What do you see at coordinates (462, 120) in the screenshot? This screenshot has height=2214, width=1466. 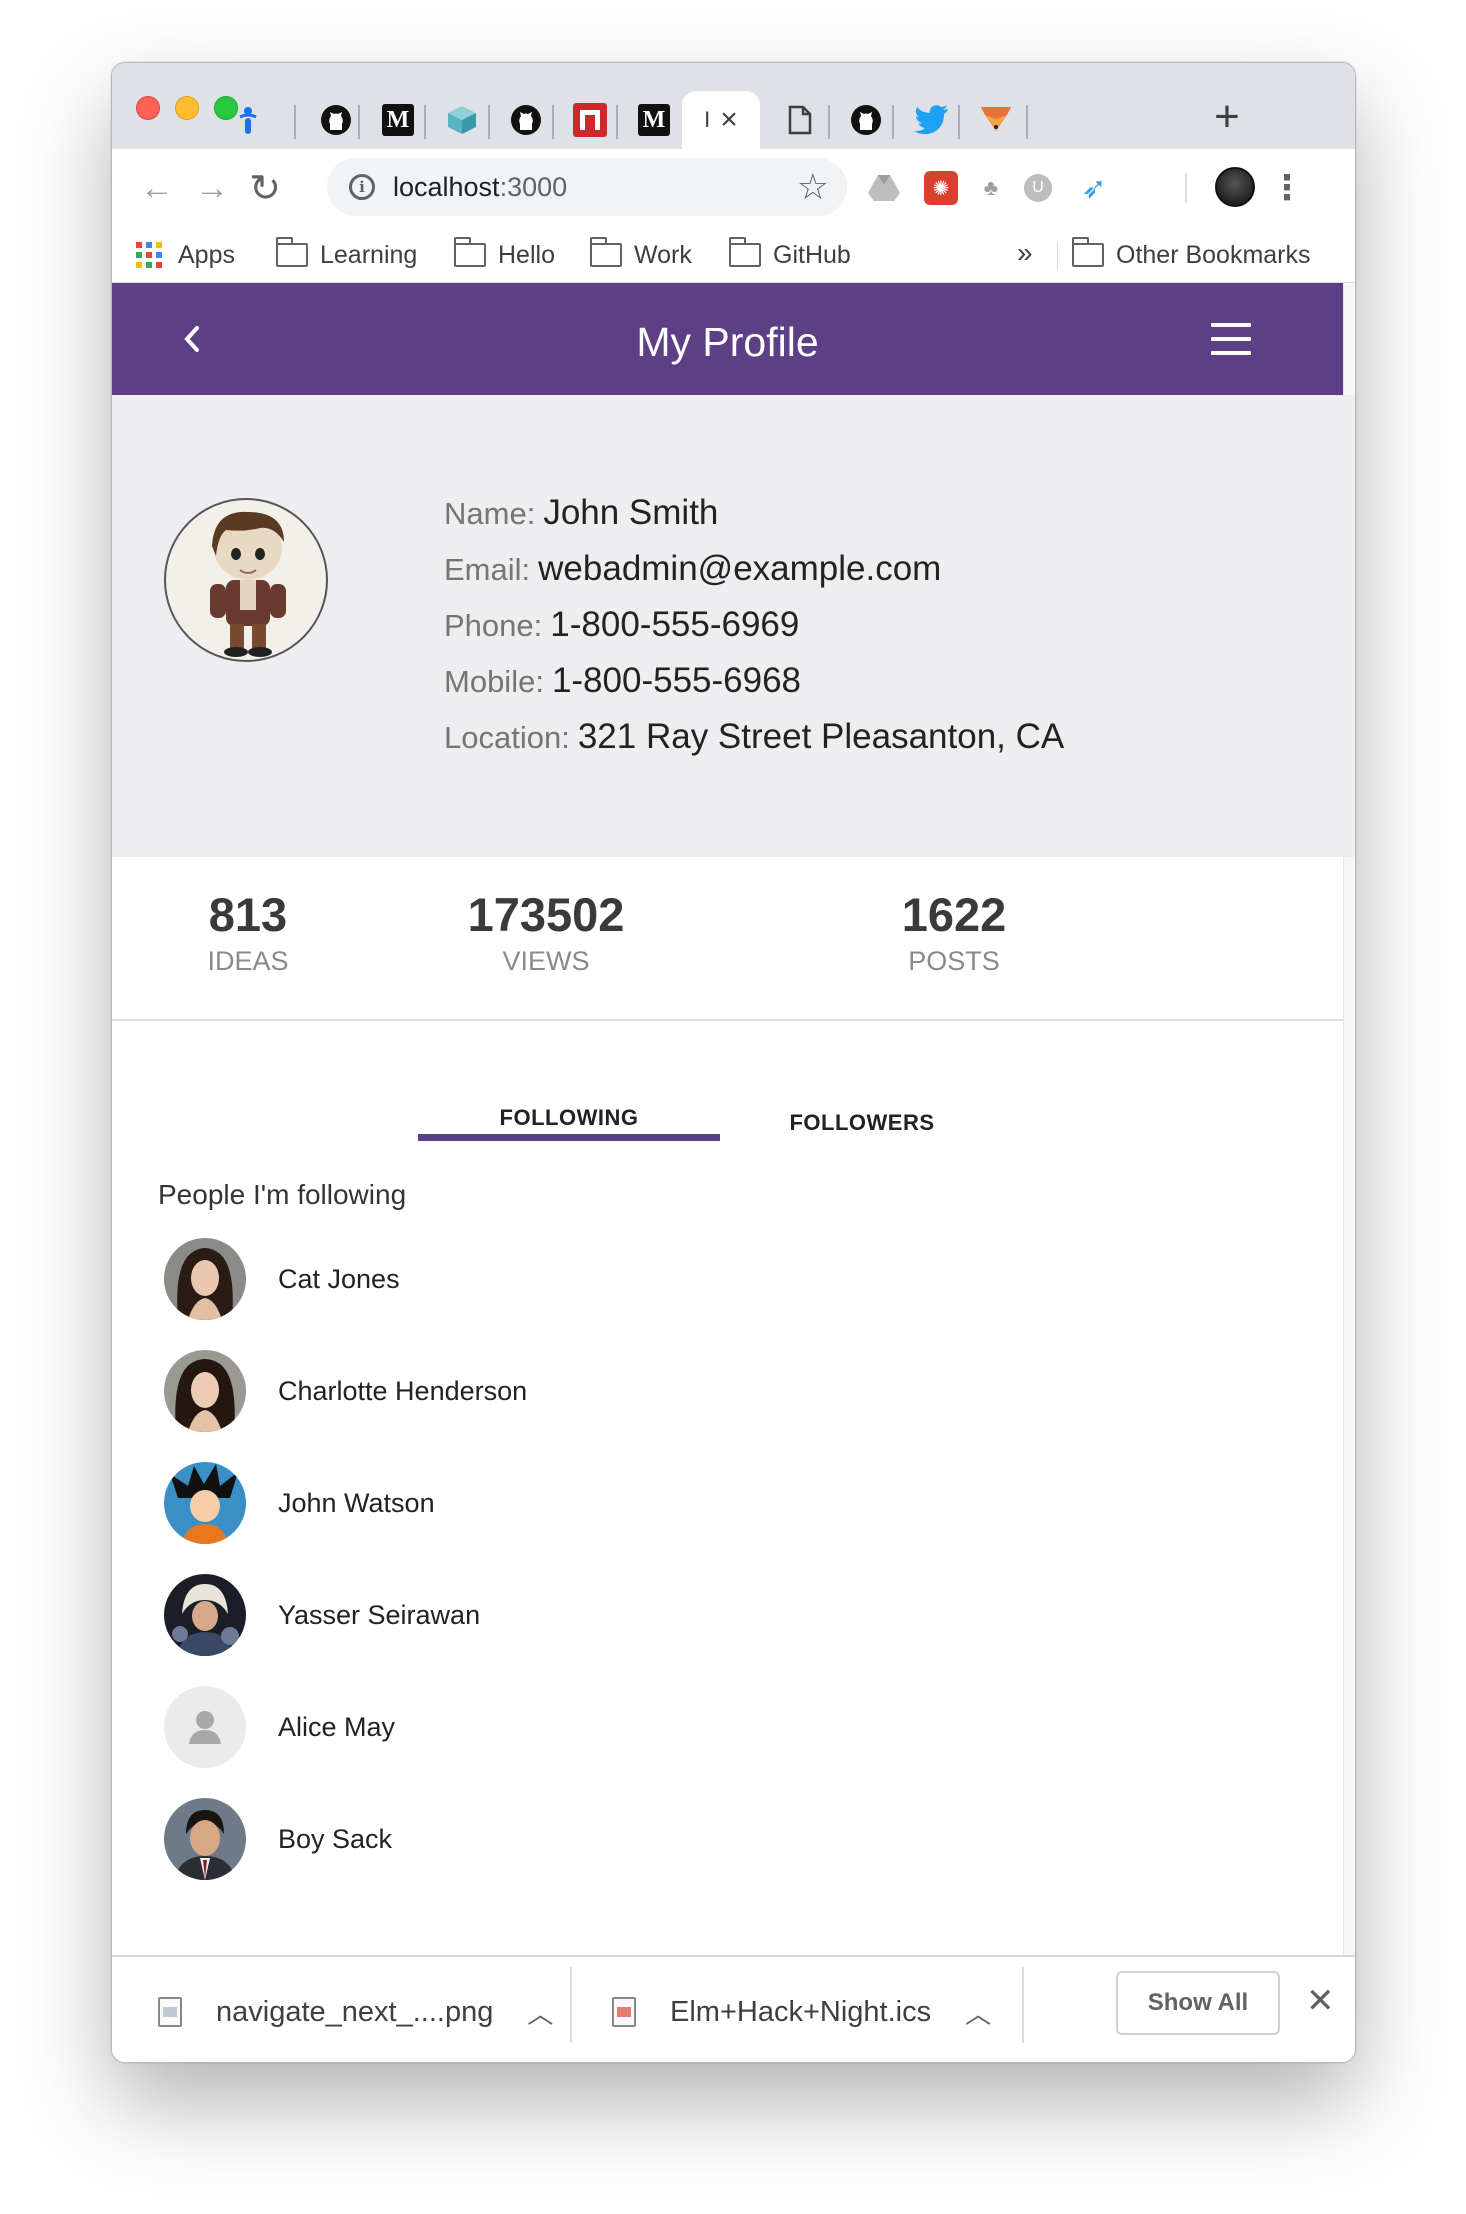 I see `cube-icon` at bounding box center [462, 120].